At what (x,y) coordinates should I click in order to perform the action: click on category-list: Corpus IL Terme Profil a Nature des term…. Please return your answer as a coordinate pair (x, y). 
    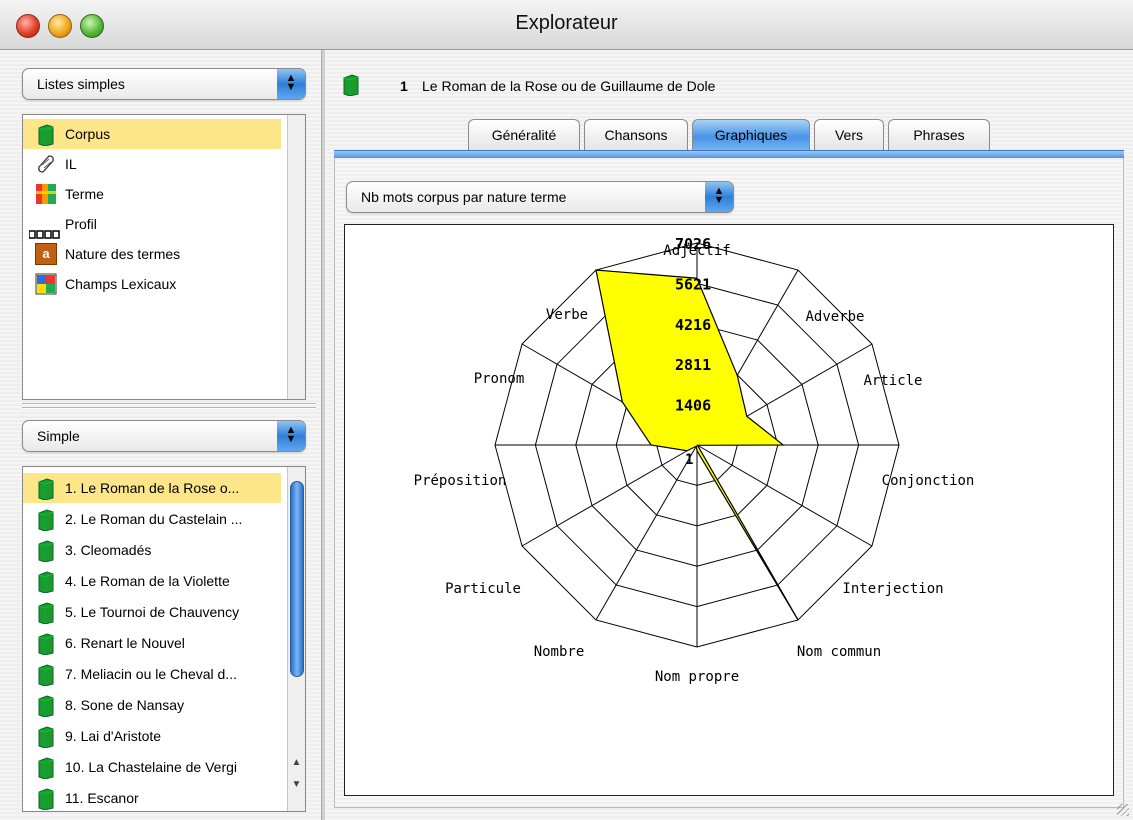
    Looking at the image, I should click on (164, 257).